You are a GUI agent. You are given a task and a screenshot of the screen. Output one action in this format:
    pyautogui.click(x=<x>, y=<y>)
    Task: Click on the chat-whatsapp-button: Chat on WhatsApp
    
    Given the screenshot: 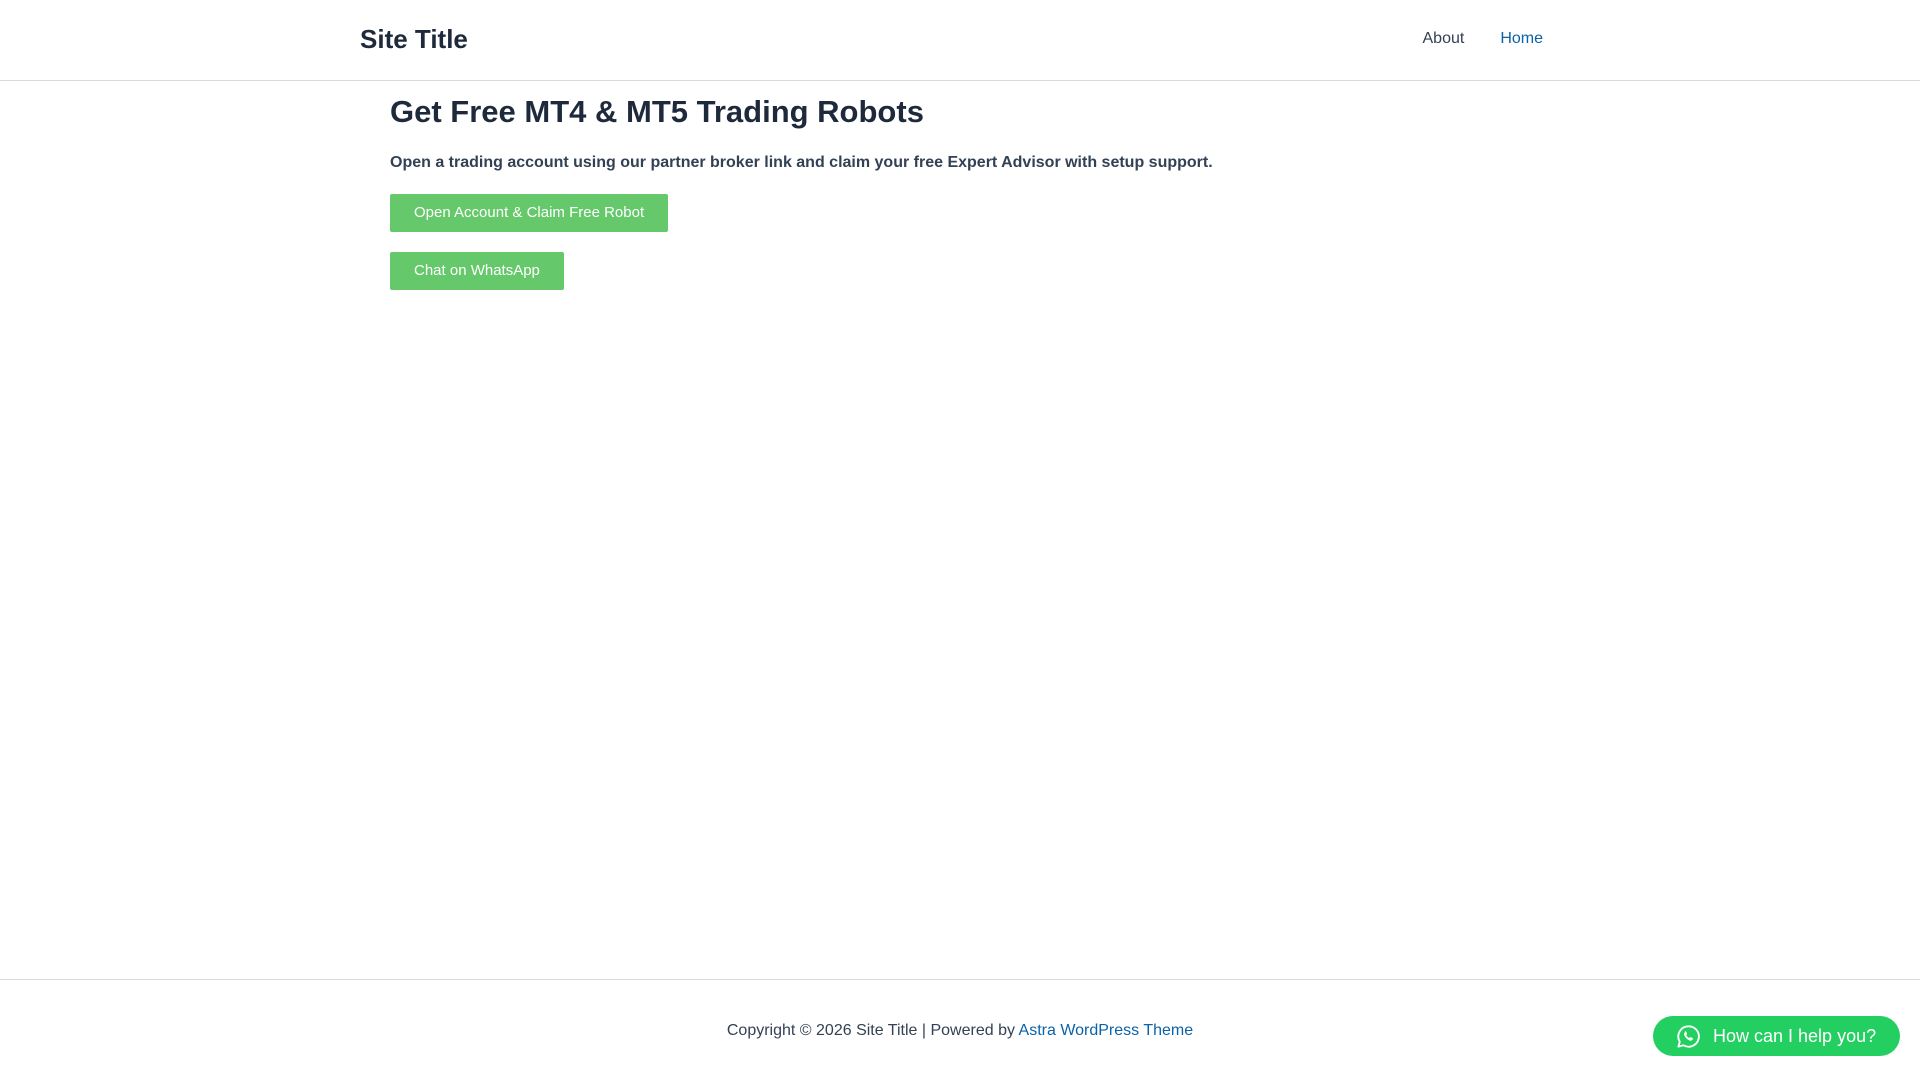 What is the action you would take?
    pyautogui.click(x=477, y=271)
    